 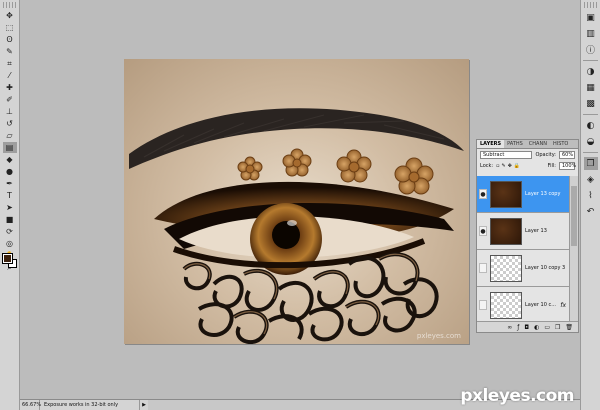 What do you see at coordinates (591, 71) in the screenshot?
I see `color-icon: ◑` at bounding box center [591, 71].